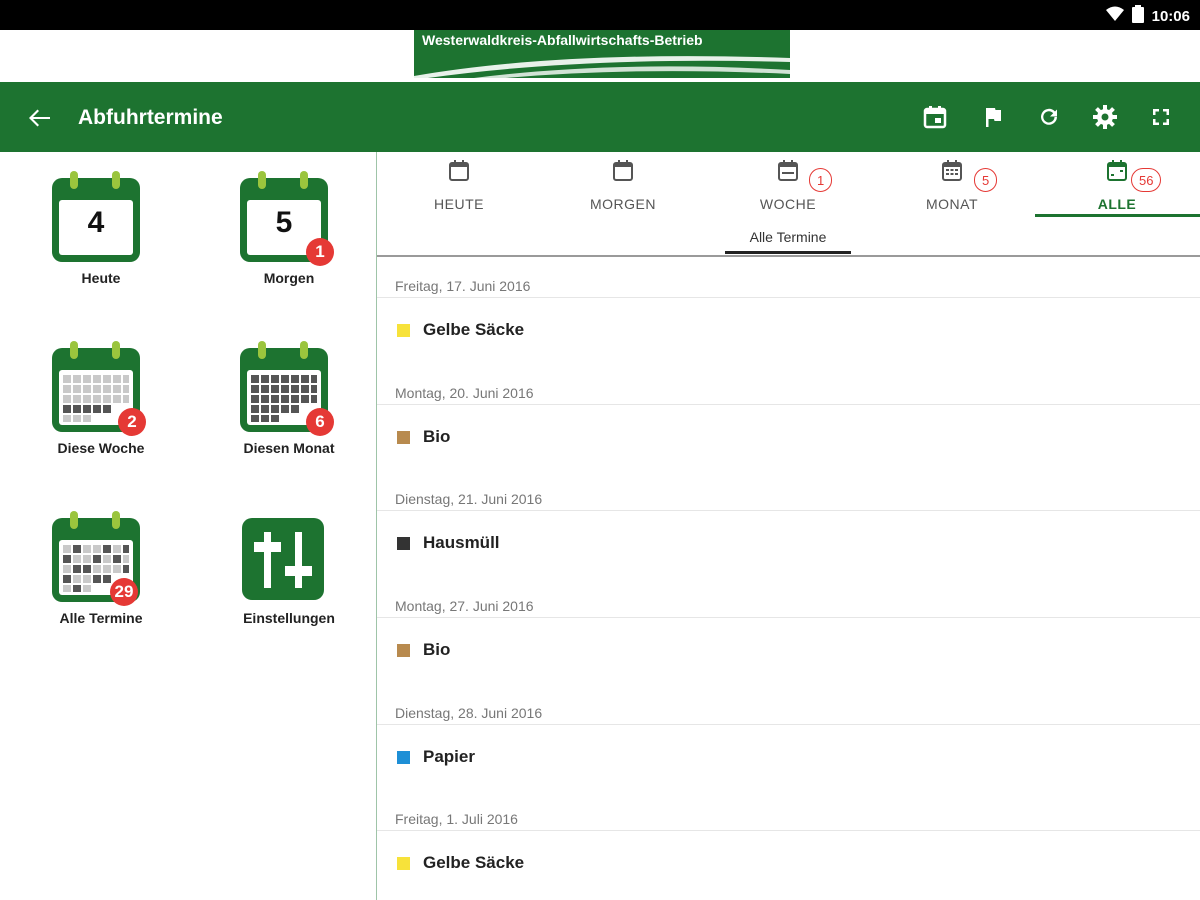 Image resolution: width=1200 pixels, height=900 pixels. Describe the element at coordinates (132, 422) in the screenshot. I see `count-badge: 2` at that location.